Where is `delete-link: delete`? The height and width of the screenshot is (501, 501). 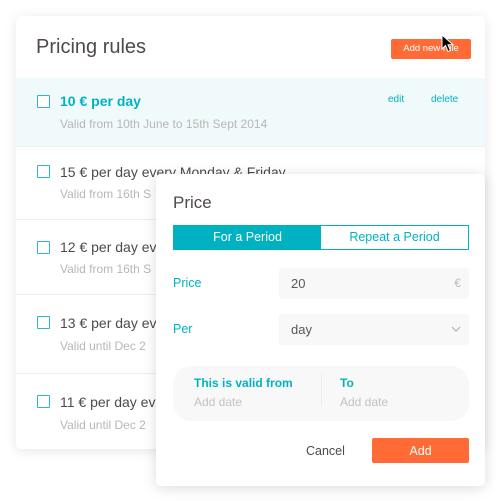 delete-link: delete is located at coordinates (444, 99).